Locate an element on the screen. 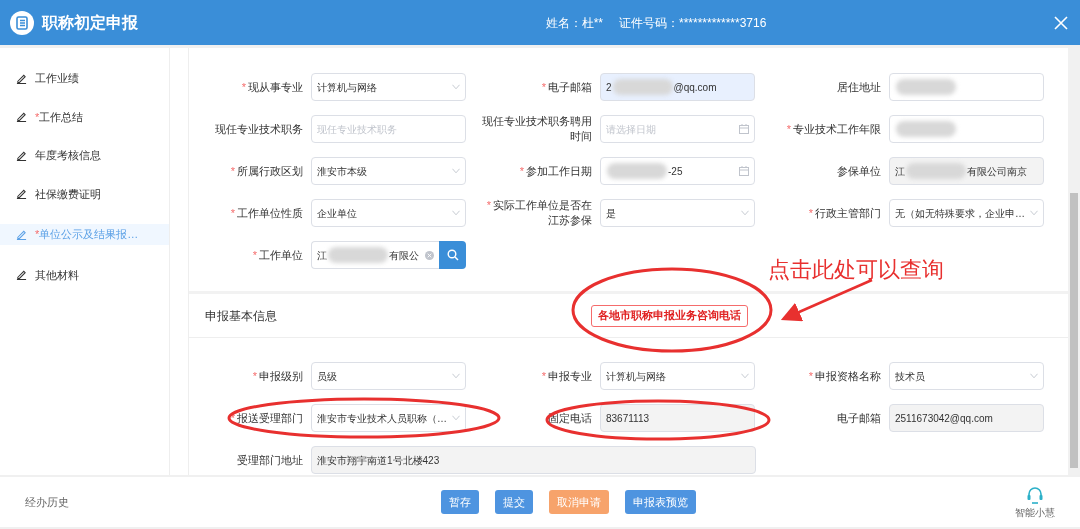 The width and height of the screenshot is (1080, 529). field-label: * 实际工作单位是否在江苏参保 is located at coordinates (538, 213).